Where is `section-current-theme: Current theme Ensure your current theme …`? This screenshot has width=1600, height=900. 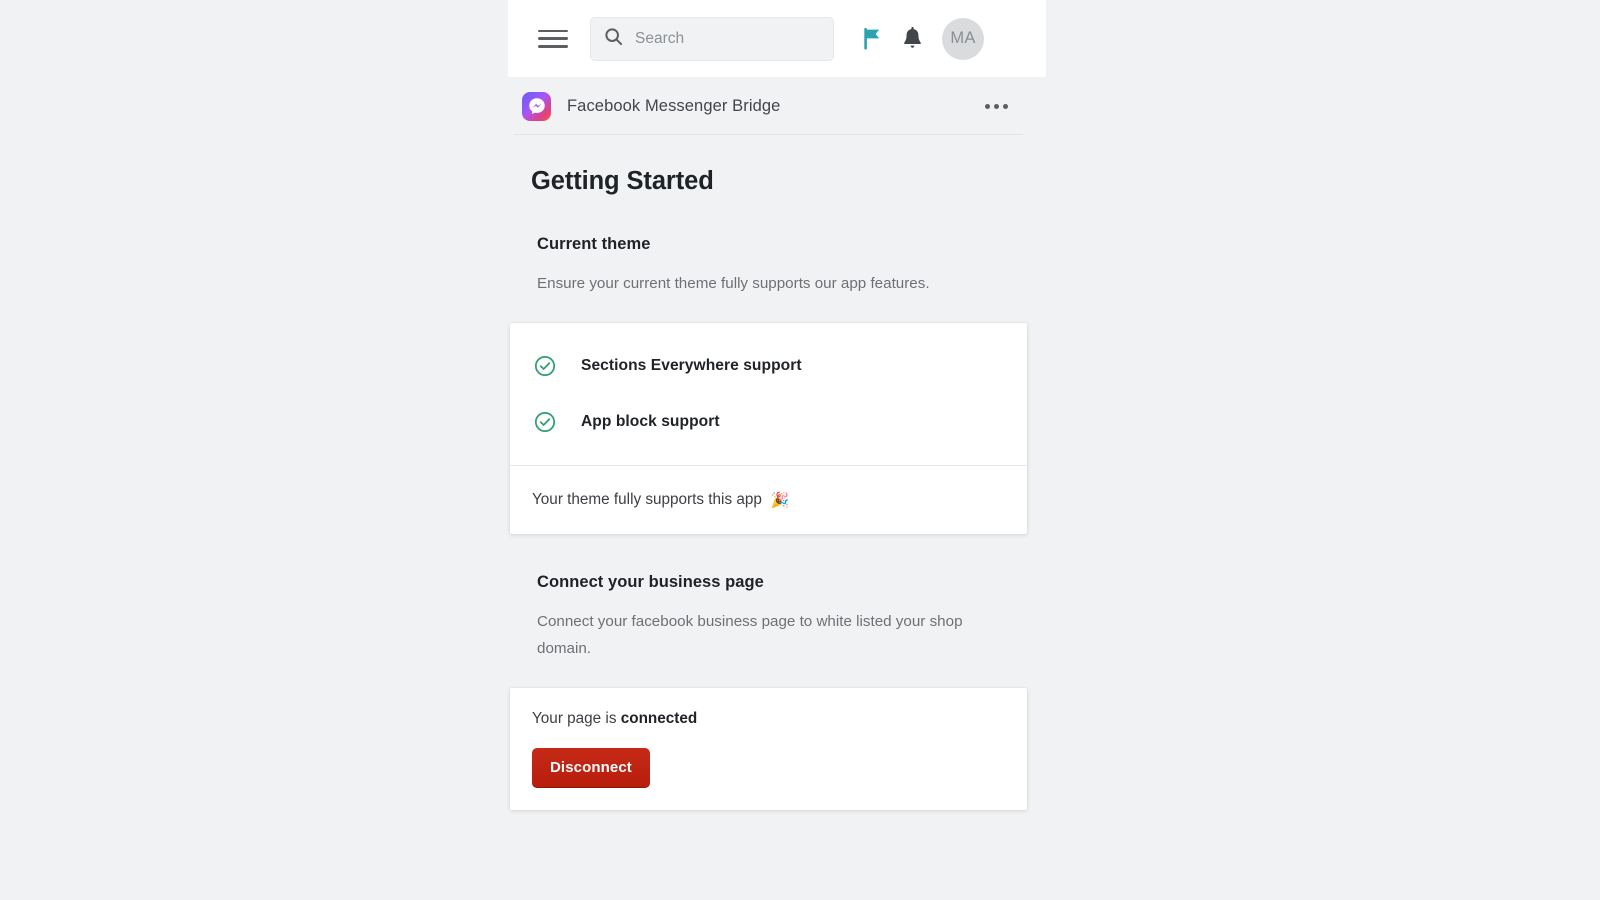
section-current-theme: Current theme Ensure your current theme … is located at coordinates (767, 384).